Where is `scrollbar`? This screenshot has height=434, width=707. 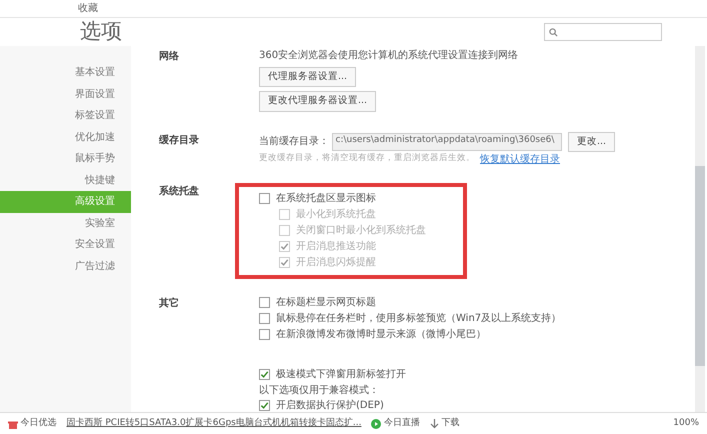
scrollbar is located at coordinates (700, 229).